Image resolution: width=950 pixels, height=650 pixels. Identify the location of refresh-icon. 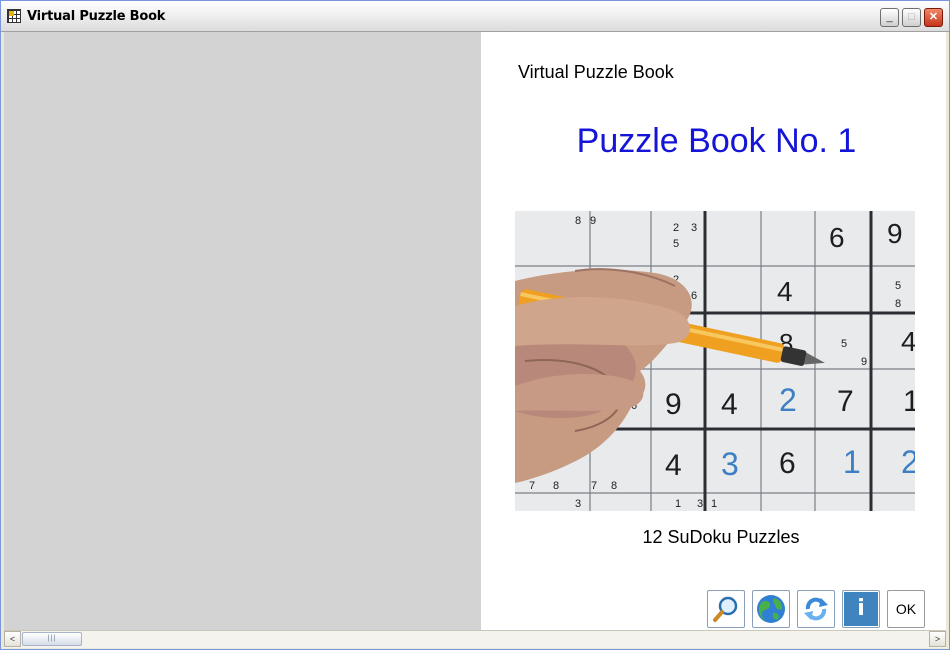
(816, 609).